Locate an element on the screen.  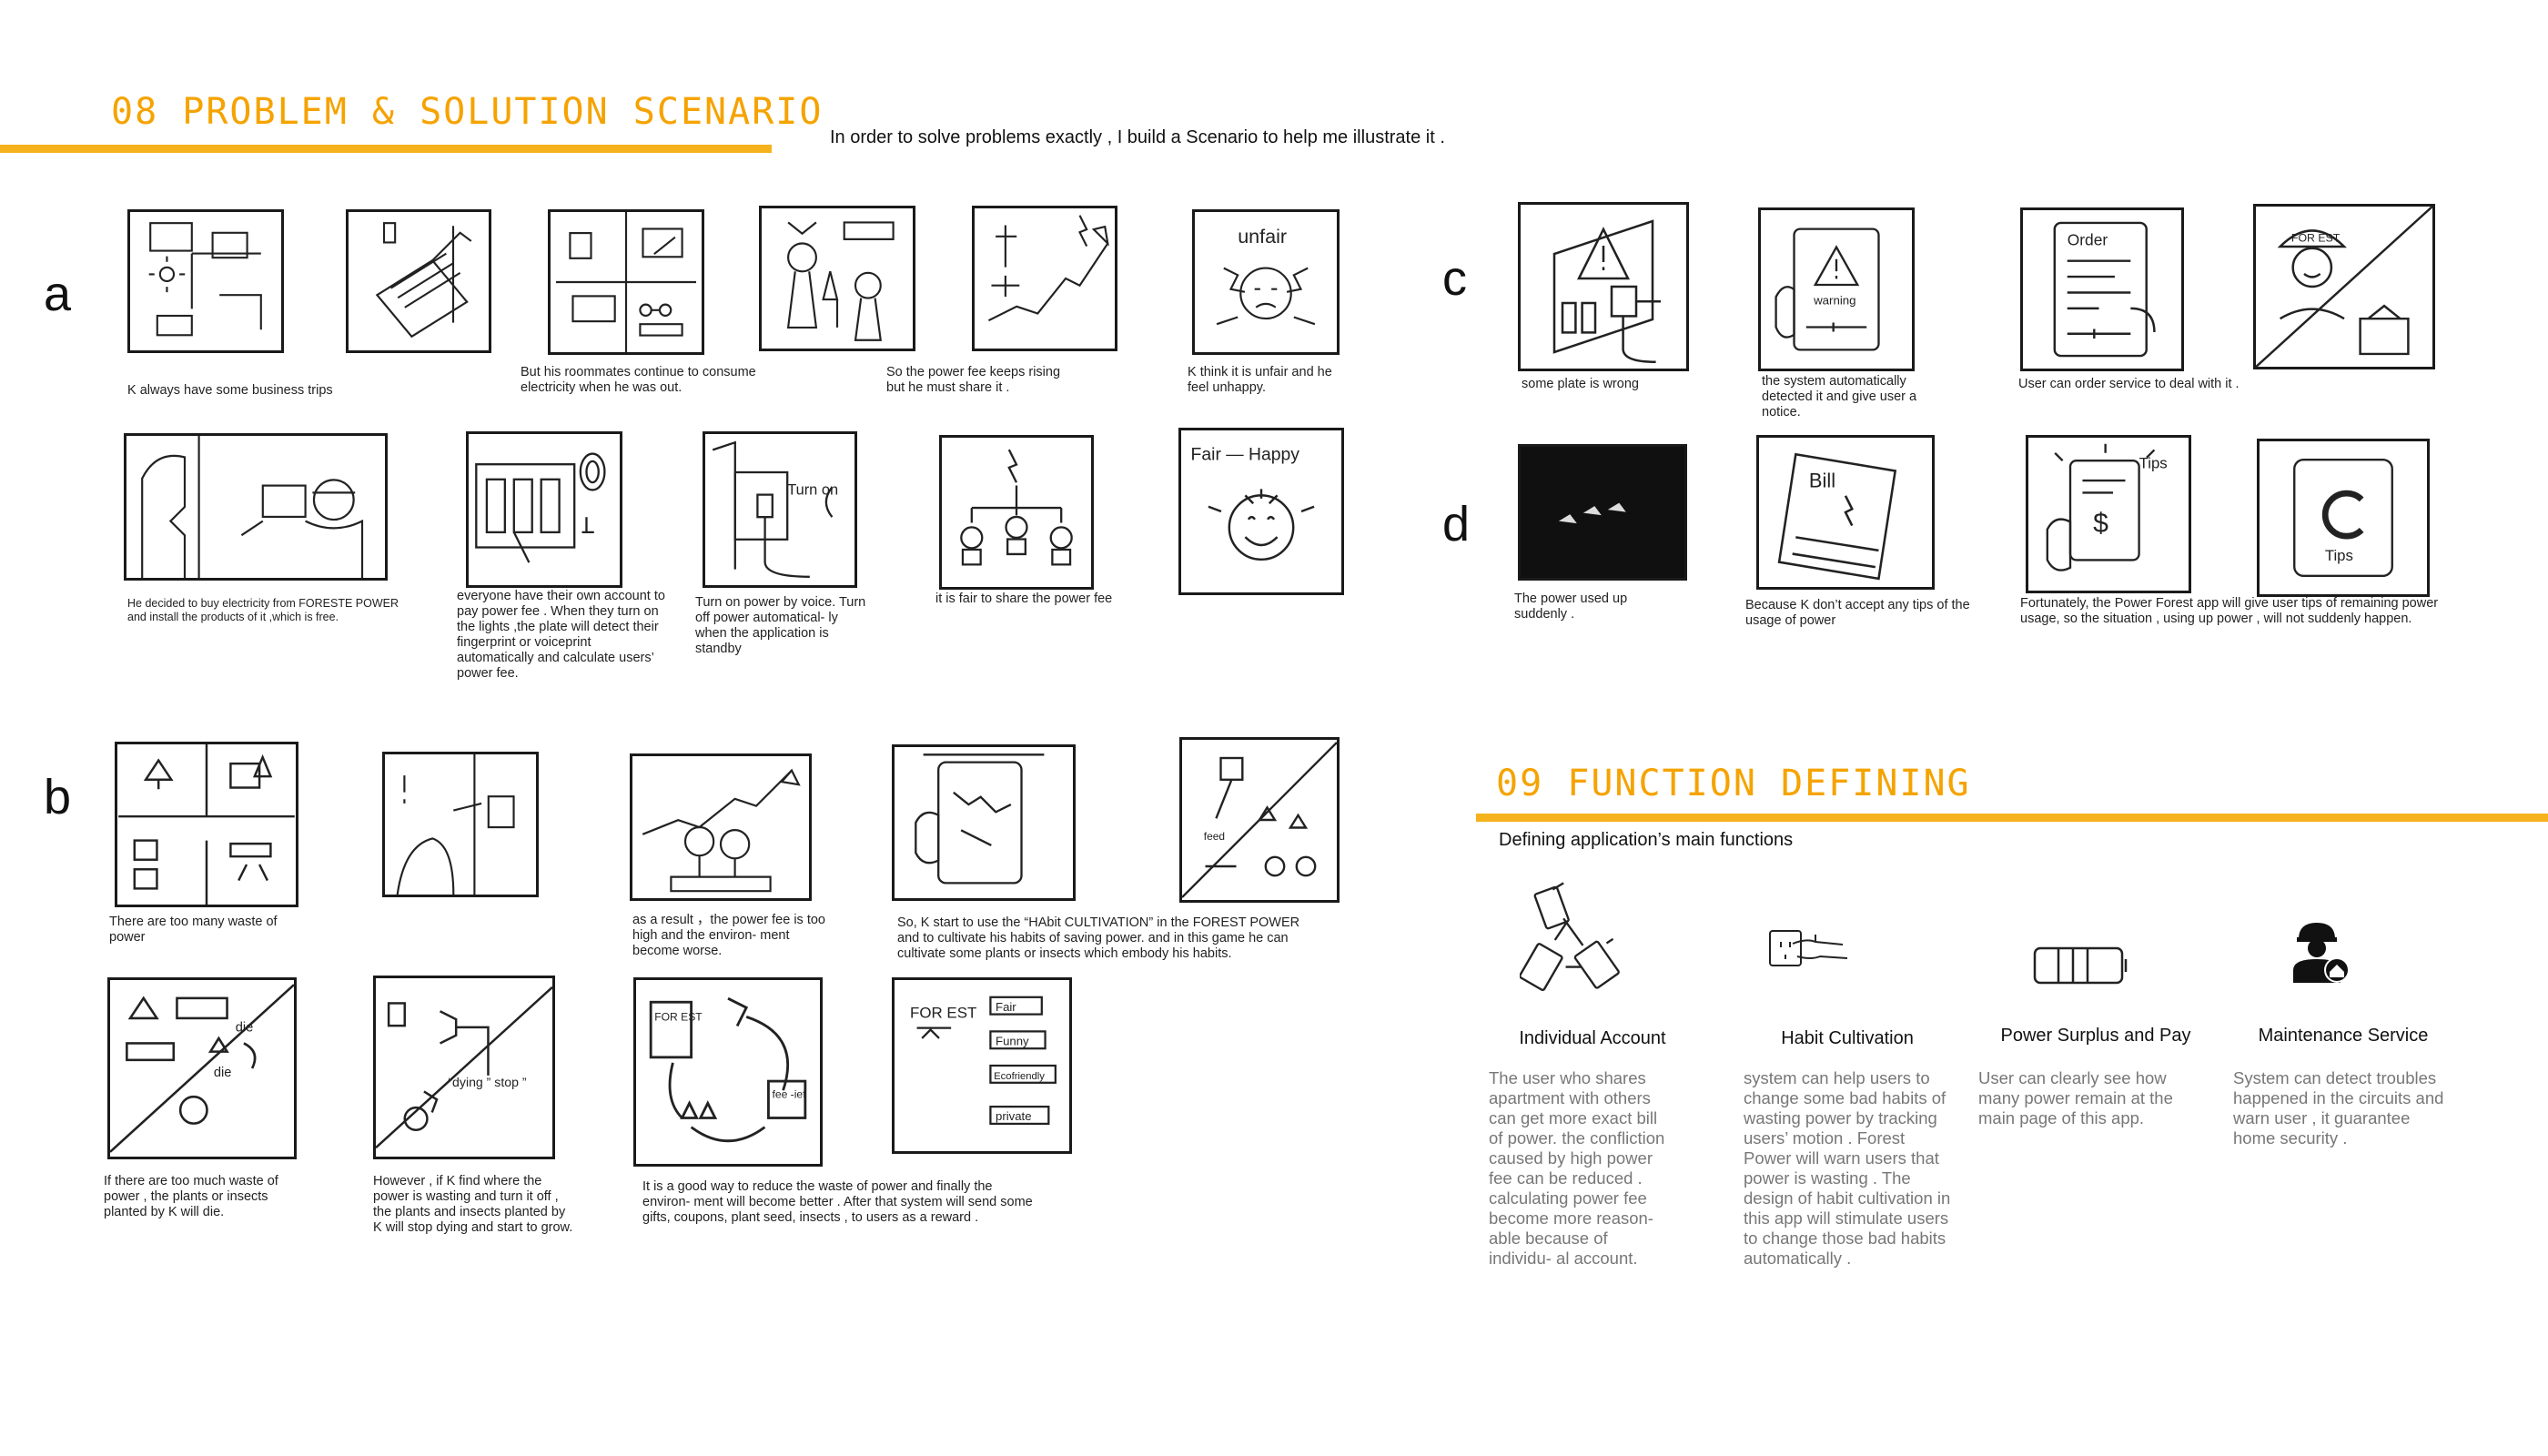
panel-b2-switch-sketch is located at coordinates (461, 825).